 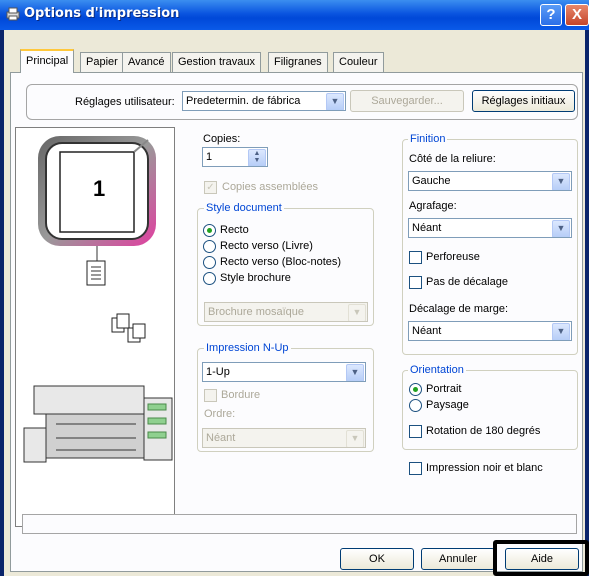 What do you see at coordinates (431, 181) in the screenshot?
I see `binding-value: Gauche` at bounding box center [431, 181].